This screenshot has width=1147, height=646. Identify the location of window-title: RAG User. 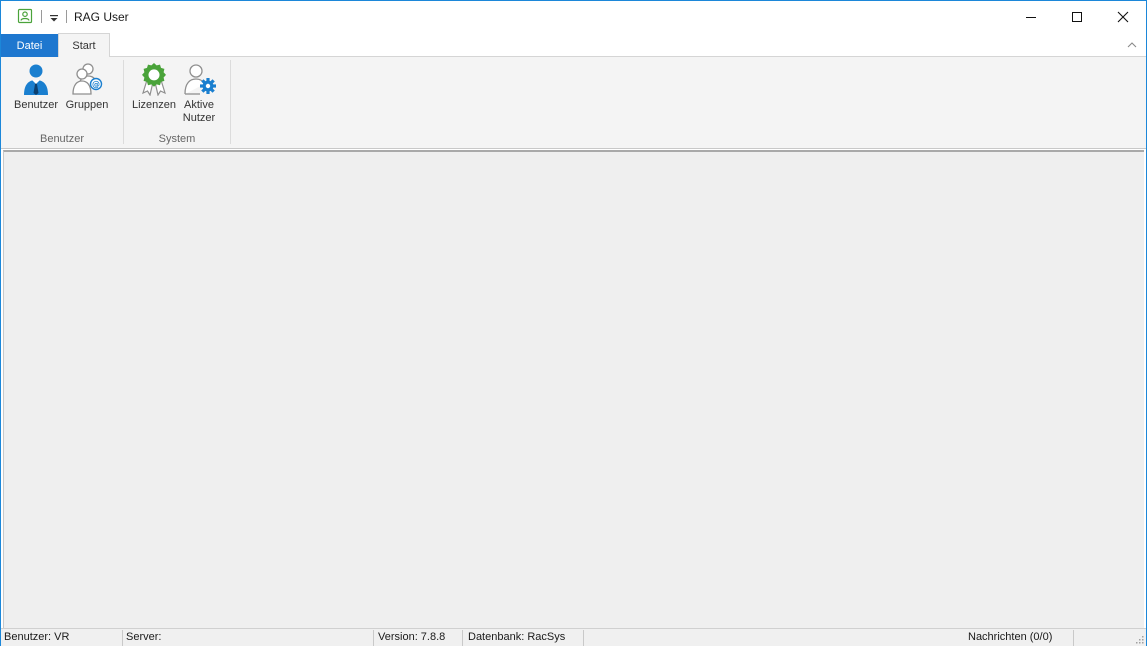
(101, 17).